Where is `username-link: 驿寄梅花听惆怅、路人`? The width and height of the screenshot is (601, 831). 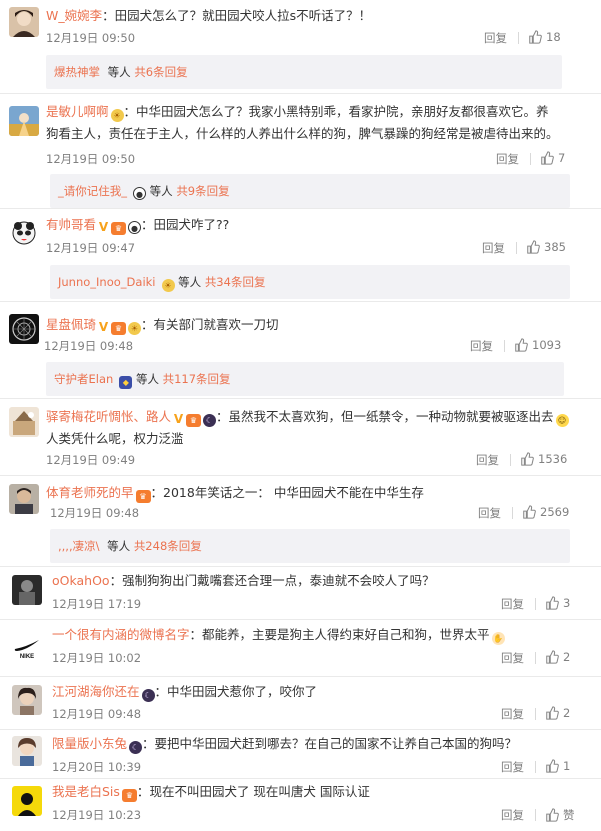 username-link: 驿寄梅花听惆怅、路人 is located at coordinates (108, 416).